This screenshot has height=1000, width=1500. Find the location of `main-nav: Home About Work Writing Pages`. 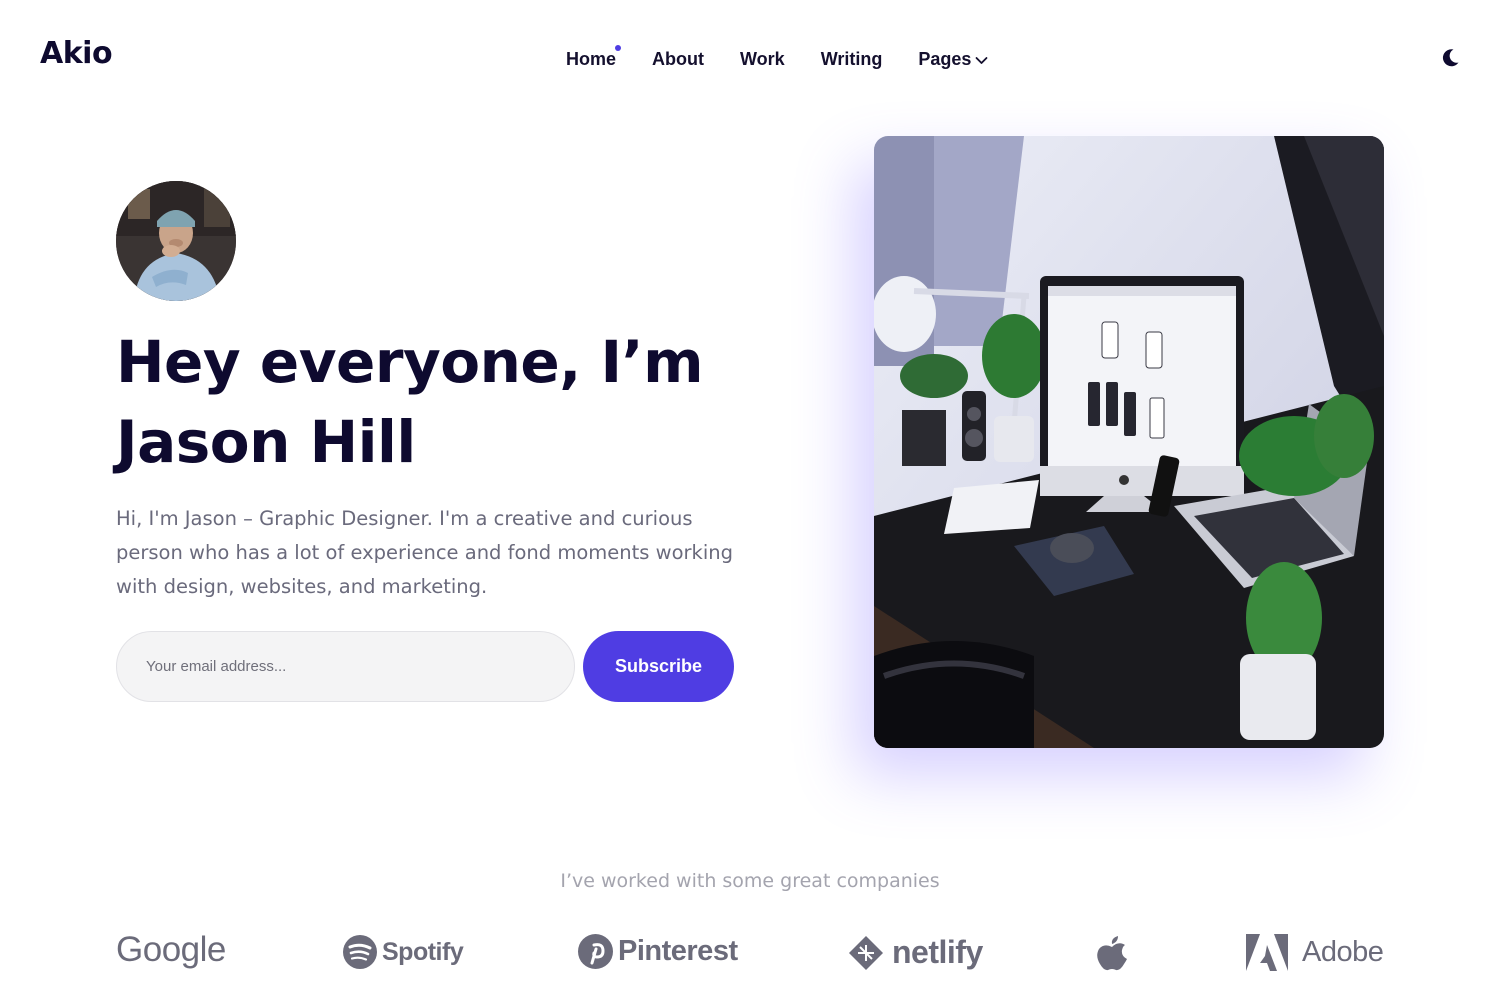

main-nav: Home About Work Writing Pages is located at coordinates (777, 58).